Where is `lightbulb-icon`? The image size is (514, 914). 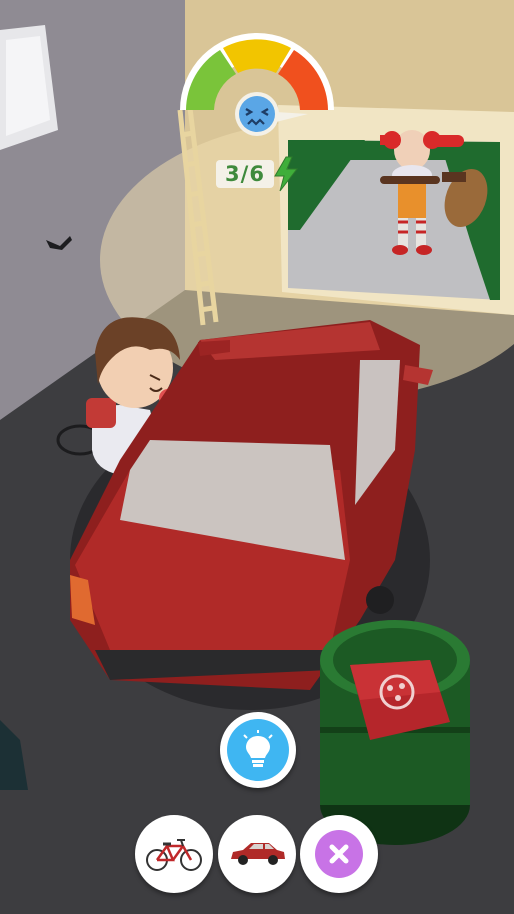
lightbulb-icon is located at coordinates (258, 748).